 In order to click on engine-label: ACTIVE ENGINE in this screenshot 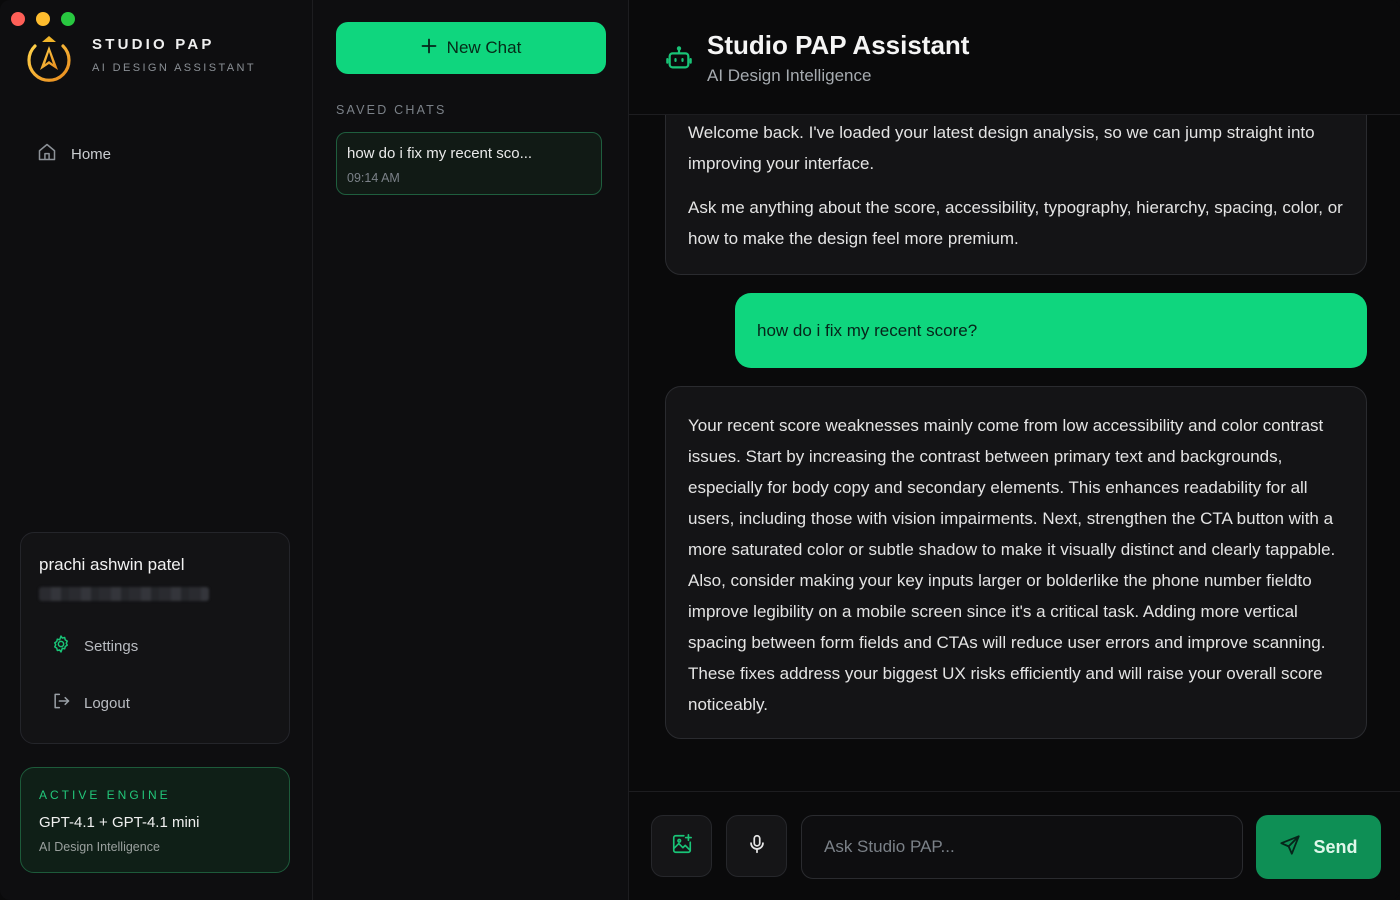, I will do `click(105, 795)`.